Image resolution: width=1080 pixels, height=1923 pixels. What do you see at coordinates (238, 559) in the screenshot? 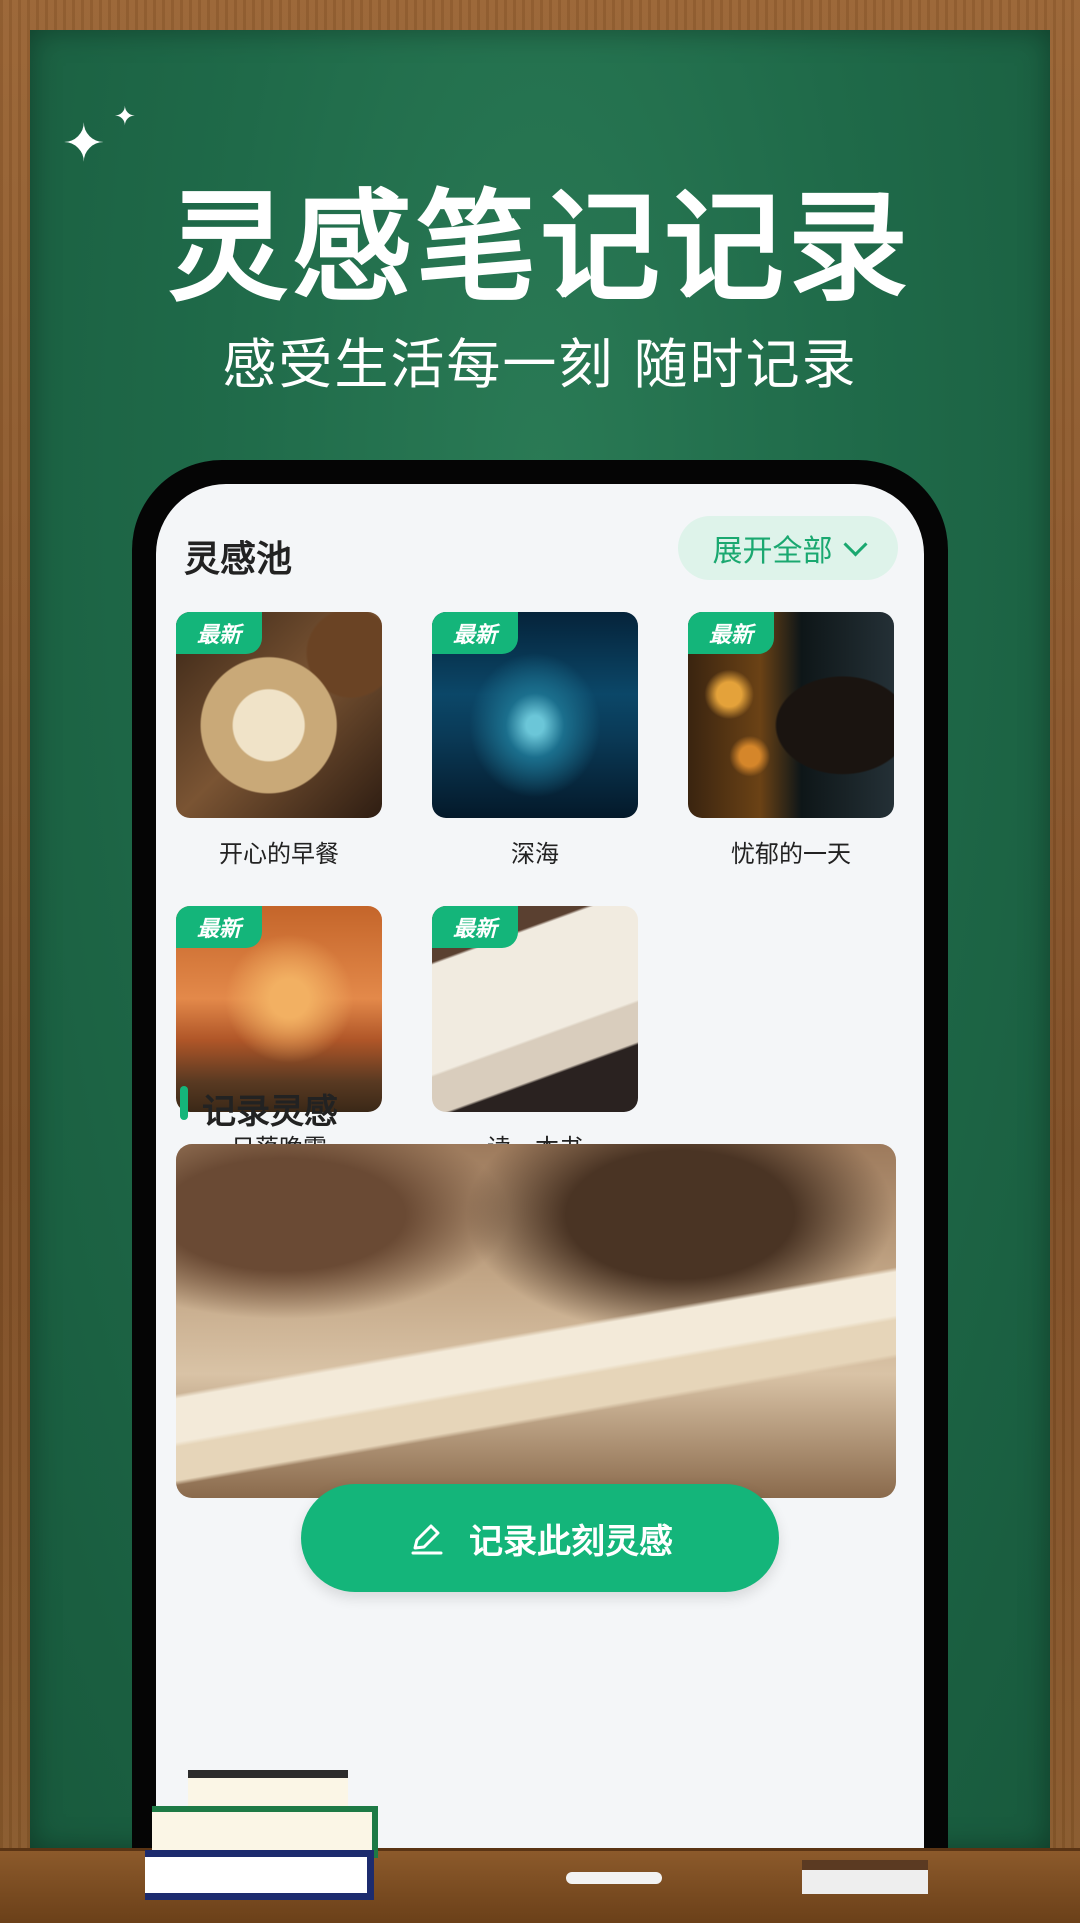
I see `inspiration-pool-title: 灵感池` at bounding box center [238, 559].